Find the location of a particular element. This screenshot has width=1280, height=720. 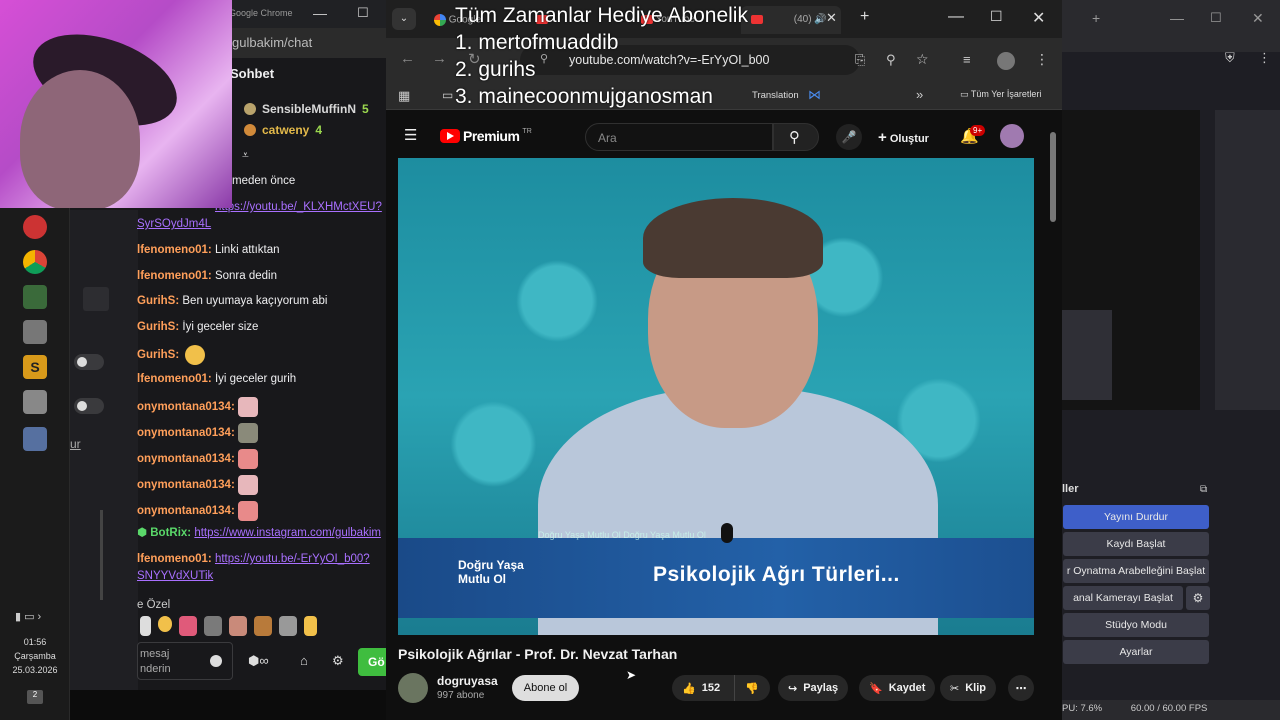

create-button: + Oluştur is located at coordinates (903, 137).